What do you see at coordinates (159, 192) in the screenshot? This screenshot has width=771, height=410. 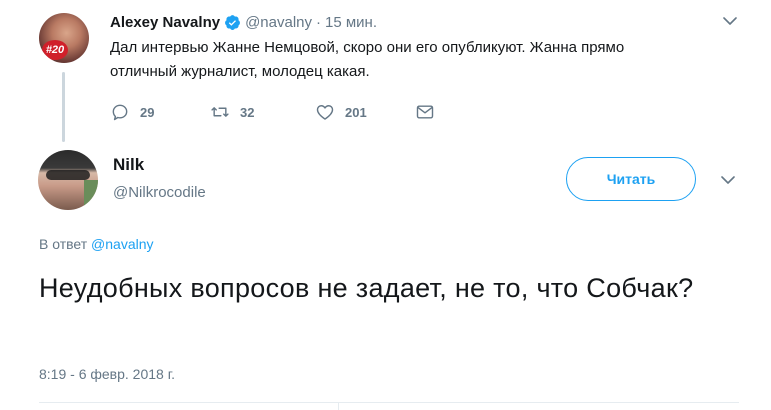 I see `main-author-handle: @Nilkrocodile` at bounding box center [159, 192].